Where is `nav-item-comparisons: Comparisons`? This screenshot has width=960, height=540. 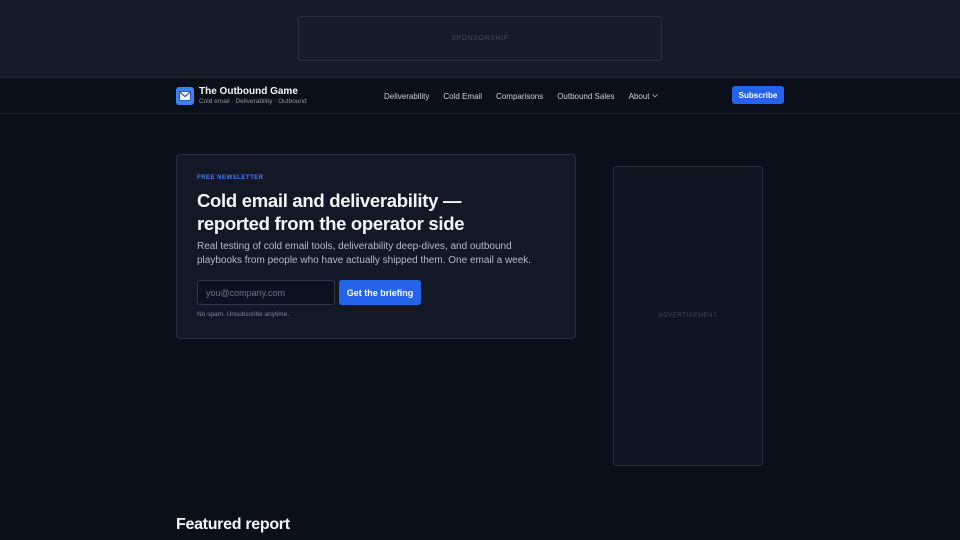
nav-item-comparisons: Comparisons is located at coordinates (519, 96).